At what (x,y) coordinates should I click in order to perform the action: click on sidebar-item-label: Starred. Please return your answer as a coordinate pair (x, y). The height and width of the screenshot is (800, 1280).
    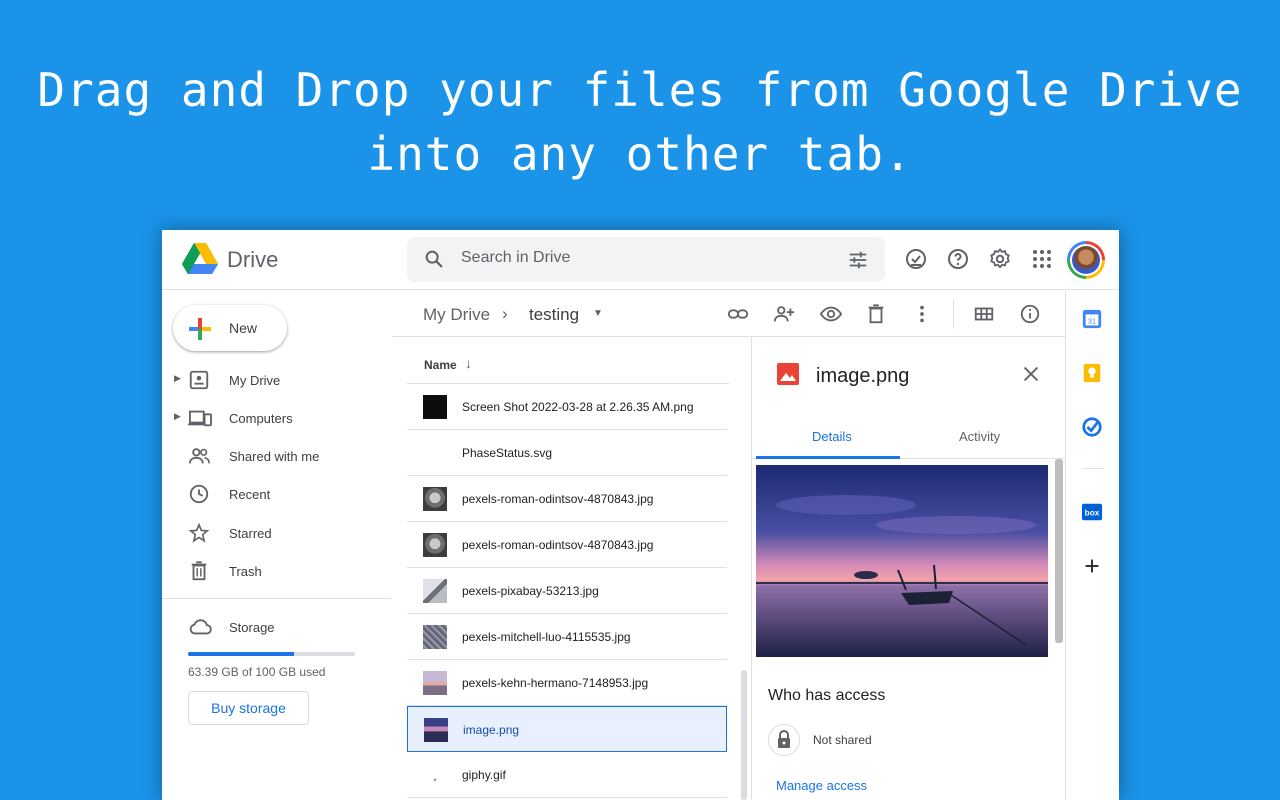
    Looking at the image, I should click on (250, 533).